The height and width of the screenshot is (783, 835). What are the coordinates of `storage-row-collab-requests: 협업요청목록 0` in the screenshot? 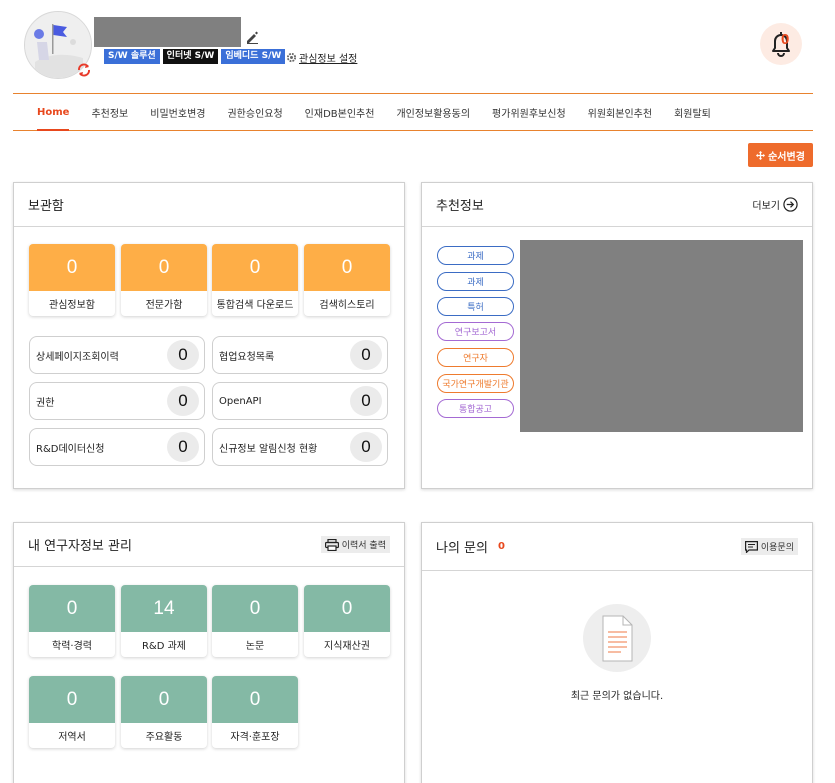 It's located at (300, 355).